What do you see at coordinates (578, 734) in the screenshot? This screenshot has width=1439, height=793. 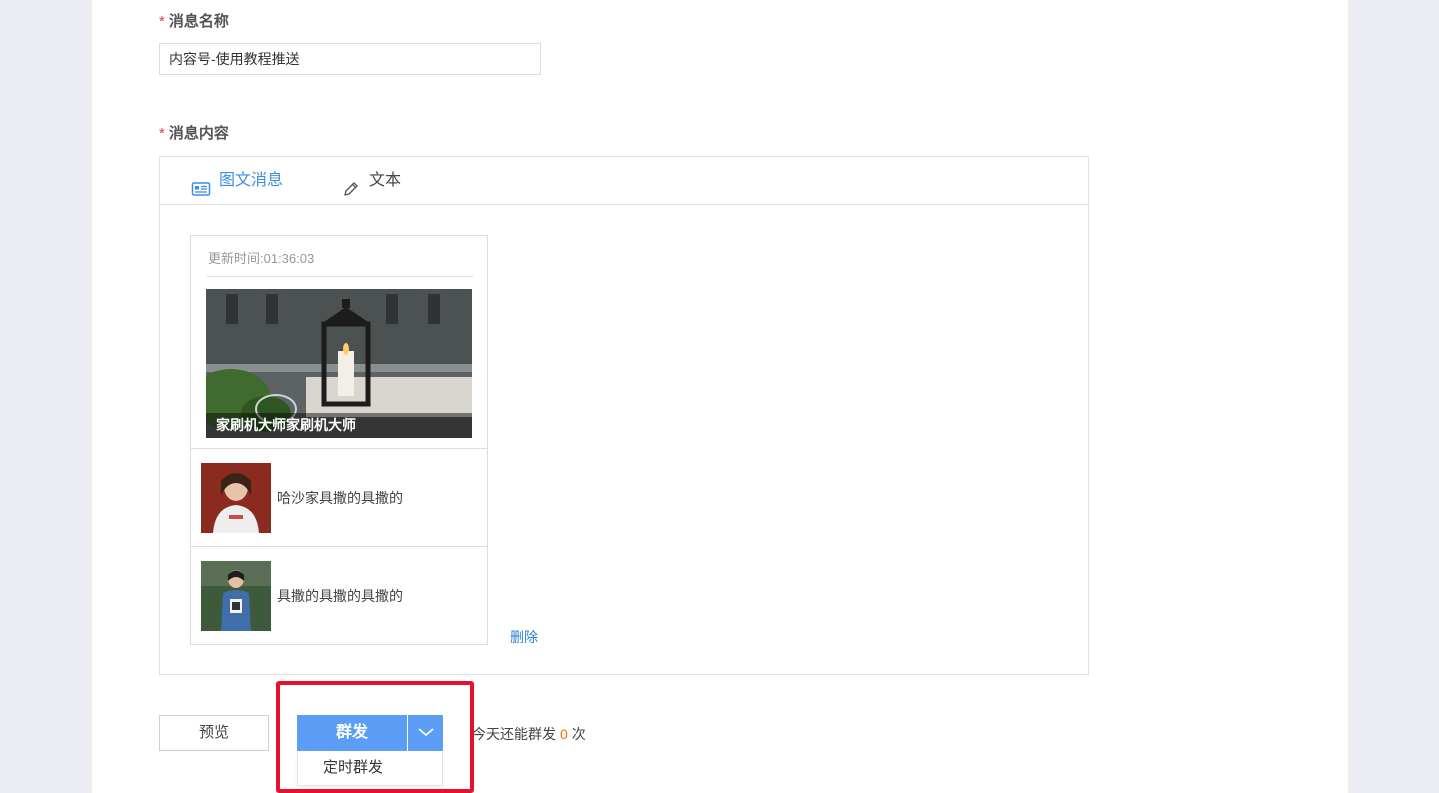 I see `quota-suffix: 次` at bounding box center [578, 734].